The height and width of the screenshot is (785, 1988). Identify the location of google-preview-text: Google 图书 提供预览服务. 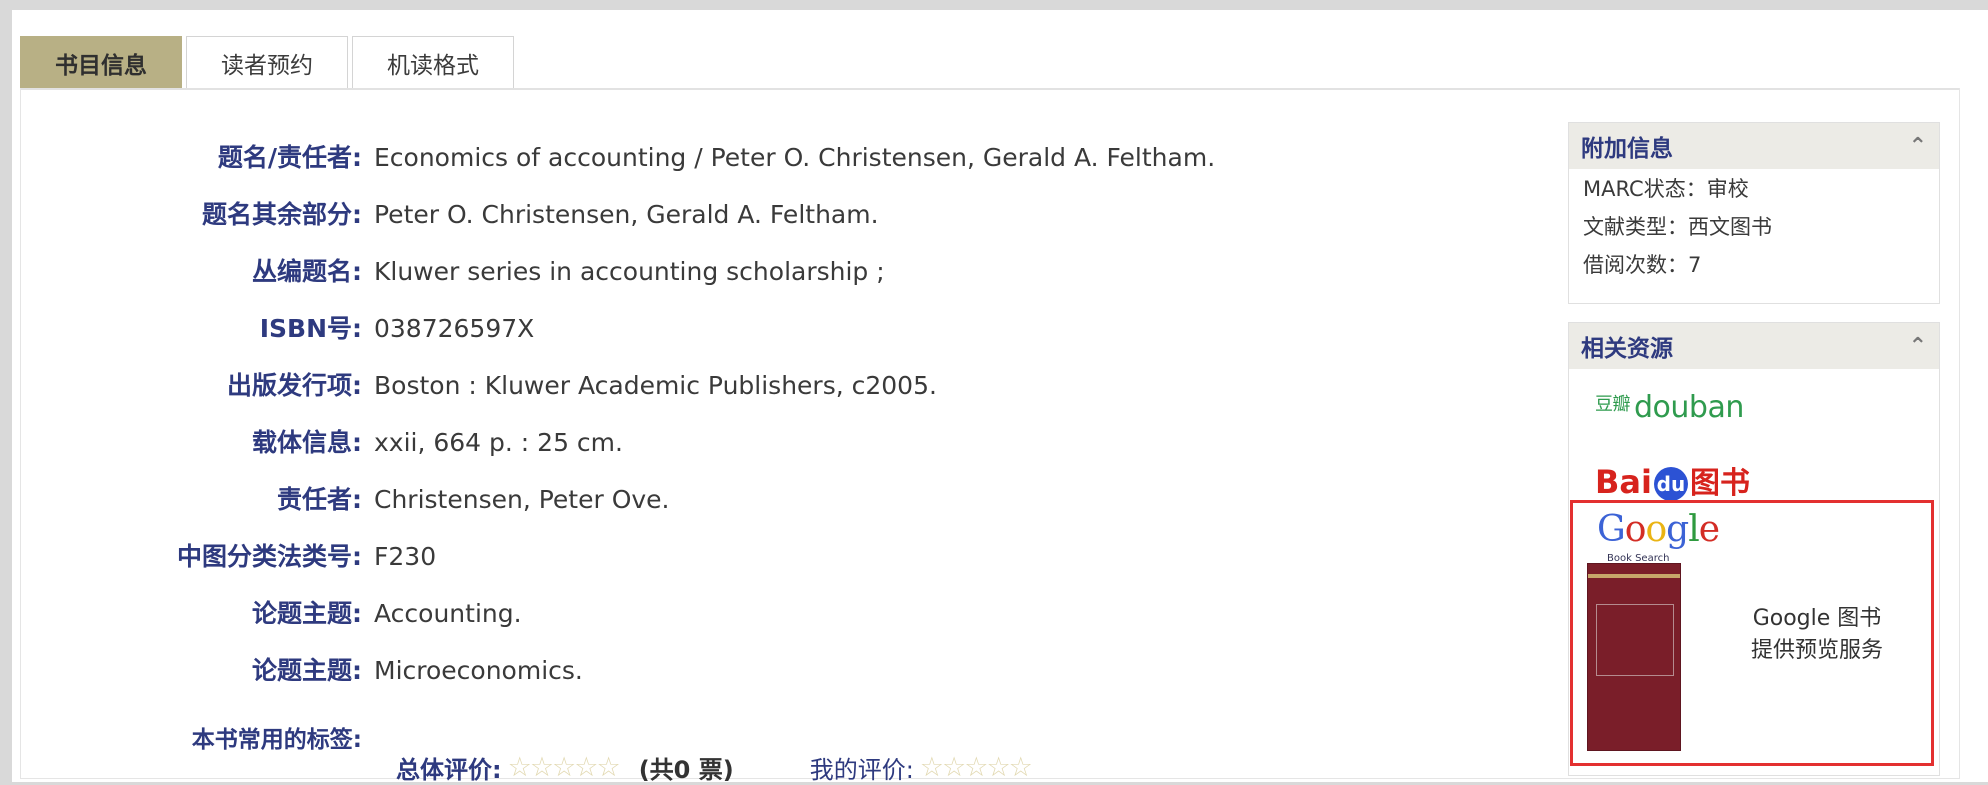
(1817, 634).